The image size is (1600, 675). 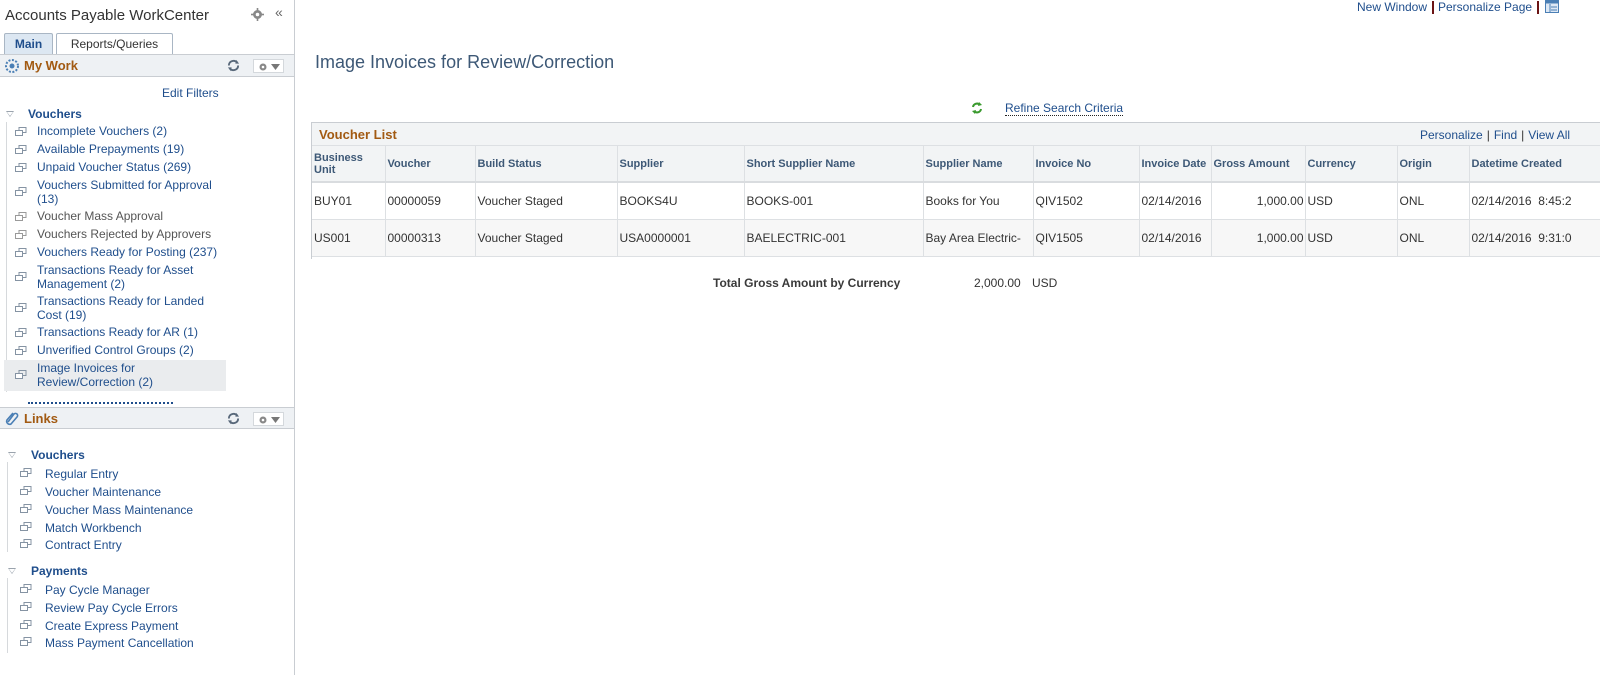 I want to click on list-item: Match Workbench, so click(x=130, y=529).